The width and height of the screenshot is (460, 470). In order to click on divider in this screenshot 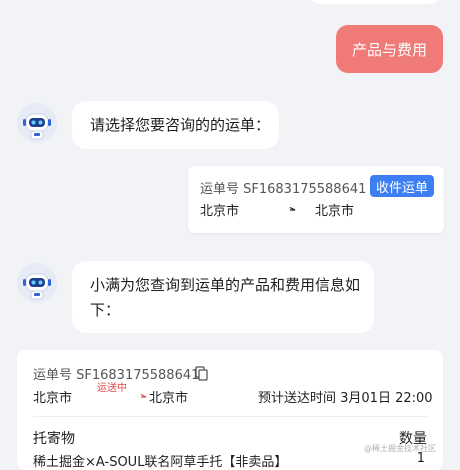, I will do `click(230, 416)`.